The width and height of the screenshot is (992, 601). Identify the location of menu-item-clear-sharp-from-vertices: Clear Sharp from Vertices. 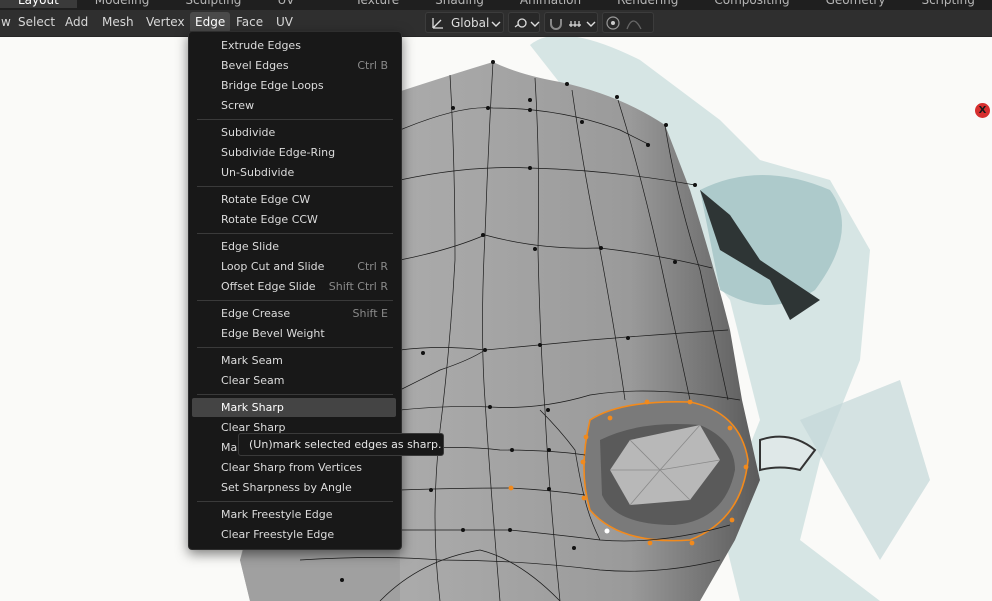
(294, 467).